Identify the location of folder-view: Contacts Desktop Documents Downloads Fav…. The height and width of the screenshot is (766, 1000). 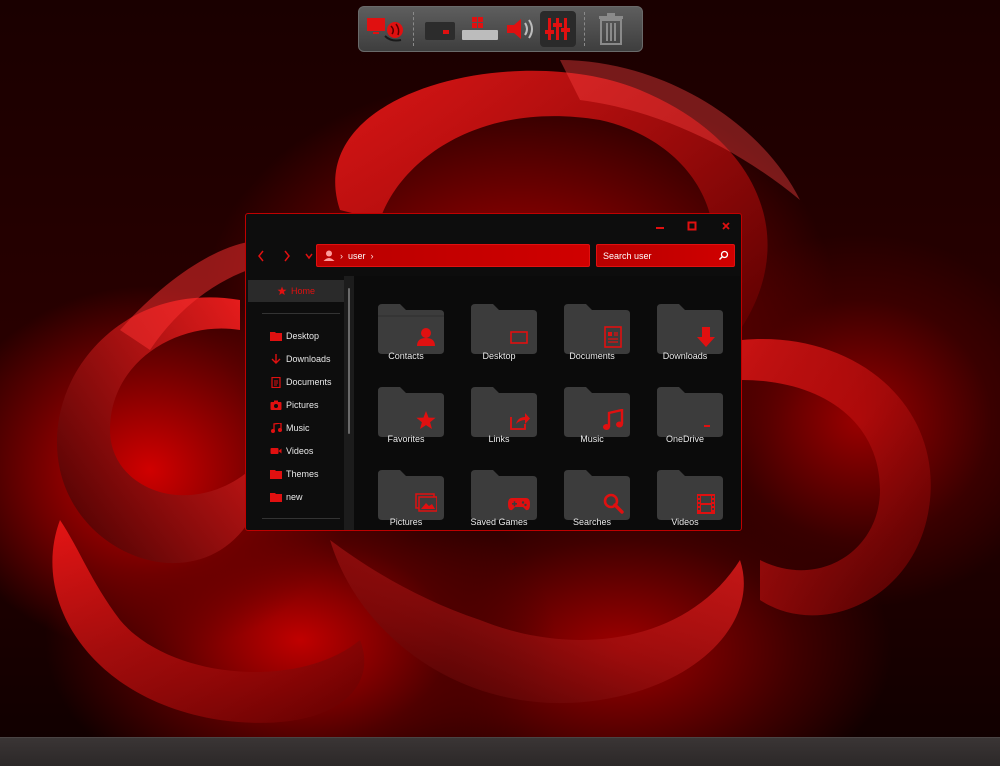
(547, 403).